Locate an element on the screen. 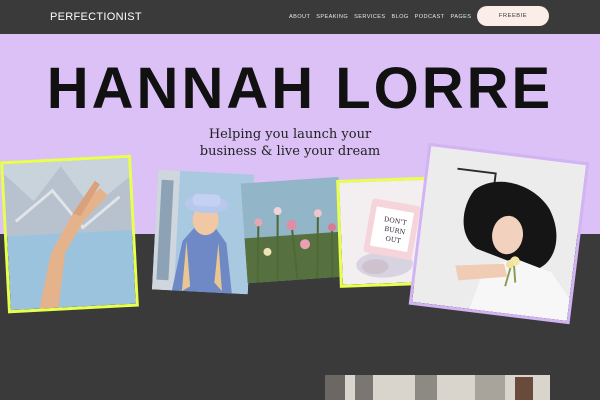 This screenshot has width=600, height=400. wildflowers-photo is located at coordinates (293, 230).